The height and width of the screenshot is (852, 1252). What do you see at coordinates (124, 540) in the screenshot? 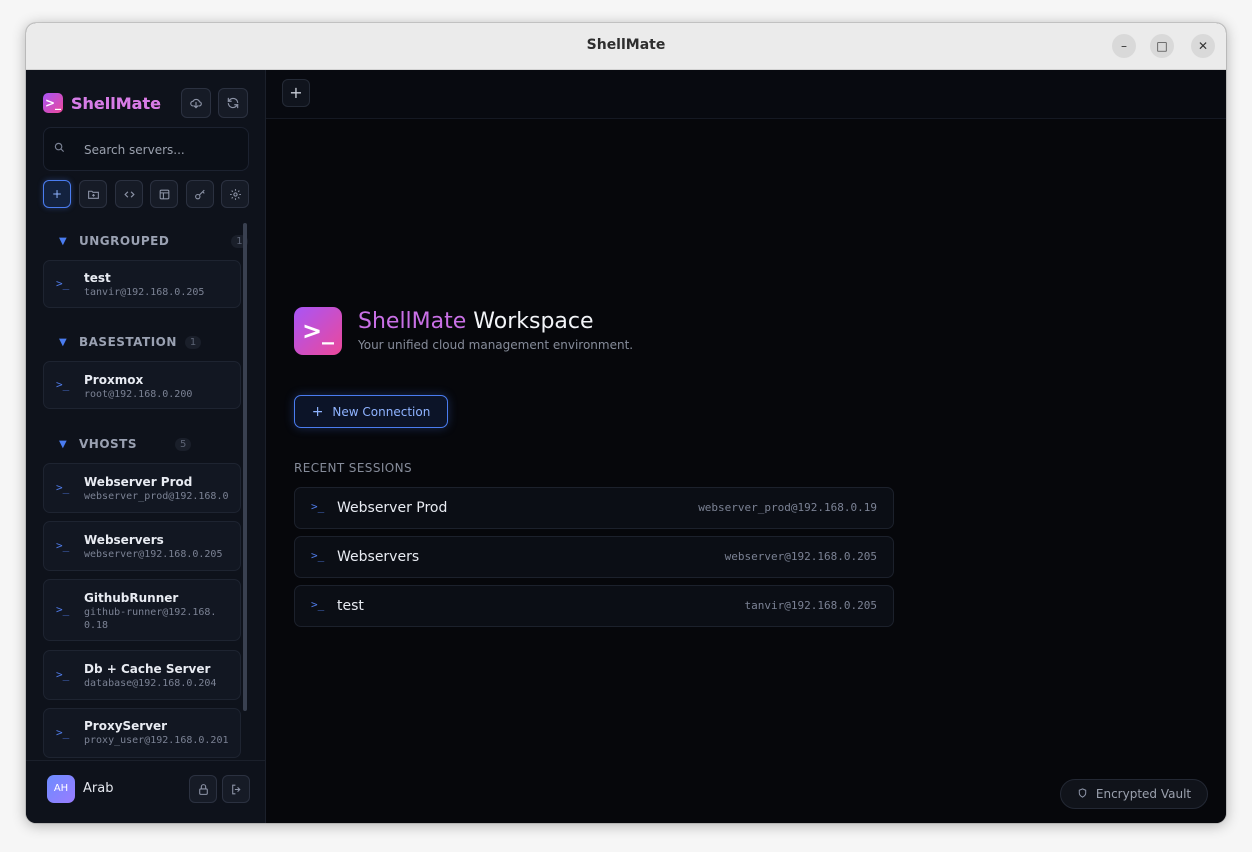
I see `server-name: Webservers` at bounding box center [124, 540].